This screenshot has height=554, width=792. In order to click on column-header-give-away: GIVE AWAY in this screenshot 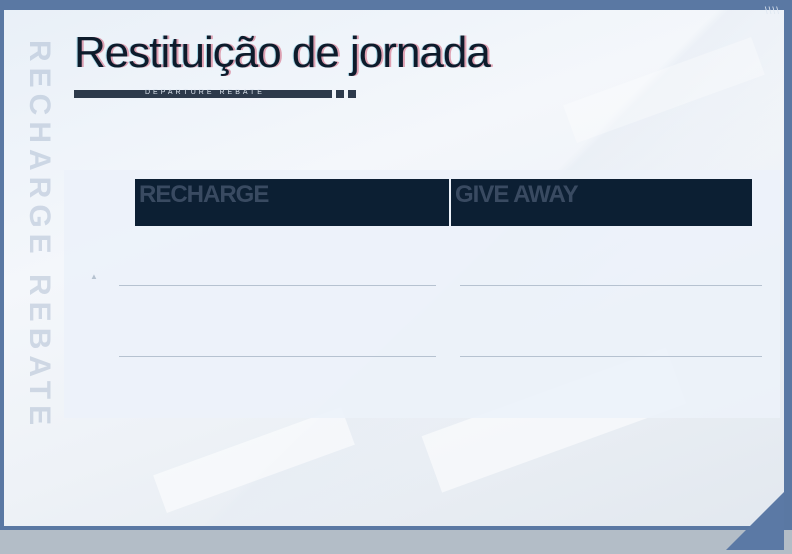, I will do `click(601, 202)`.